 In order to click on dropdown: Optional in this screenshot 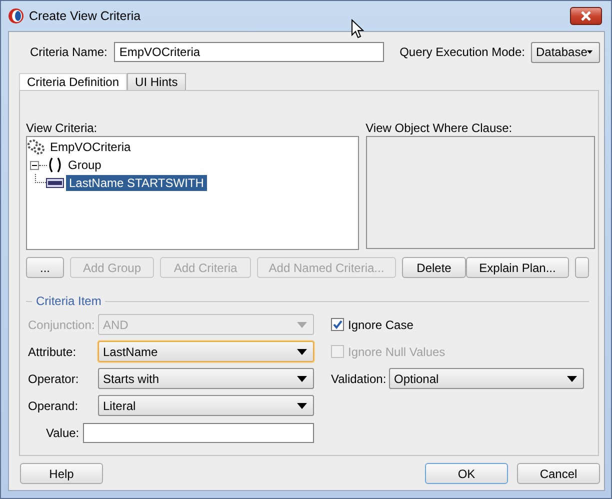, I will do `click(486, 378)`.